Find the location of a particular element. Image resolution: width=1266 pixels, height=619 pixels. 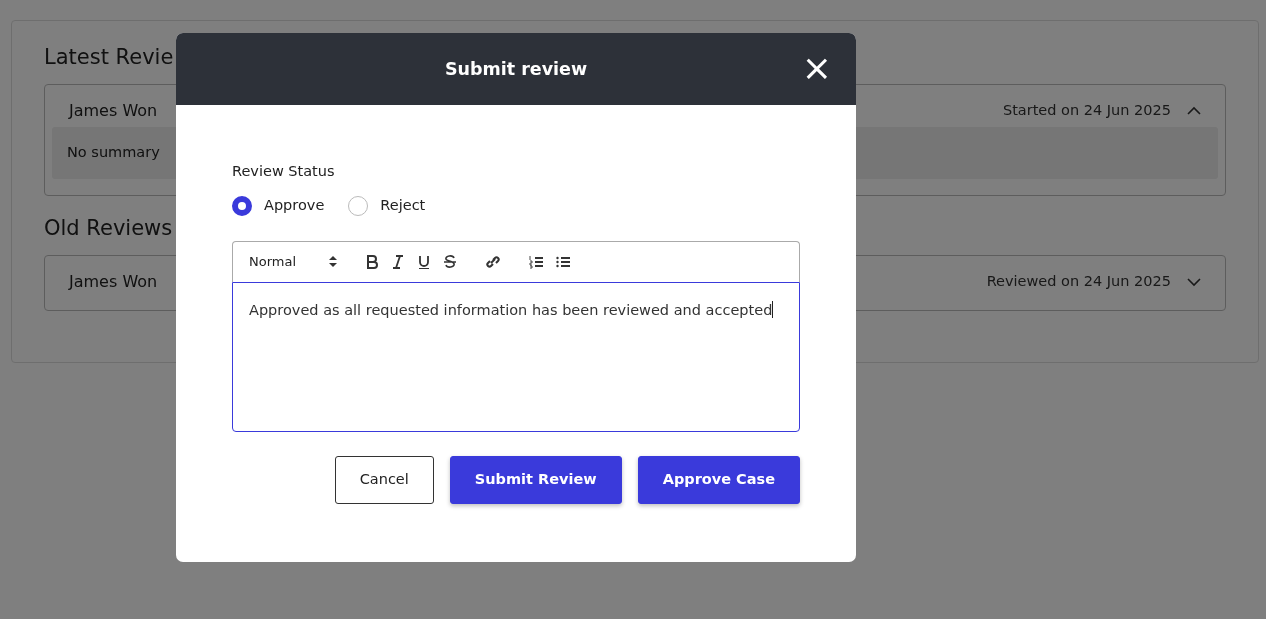

numbered-list-icon is located at coordinates (536, 261).